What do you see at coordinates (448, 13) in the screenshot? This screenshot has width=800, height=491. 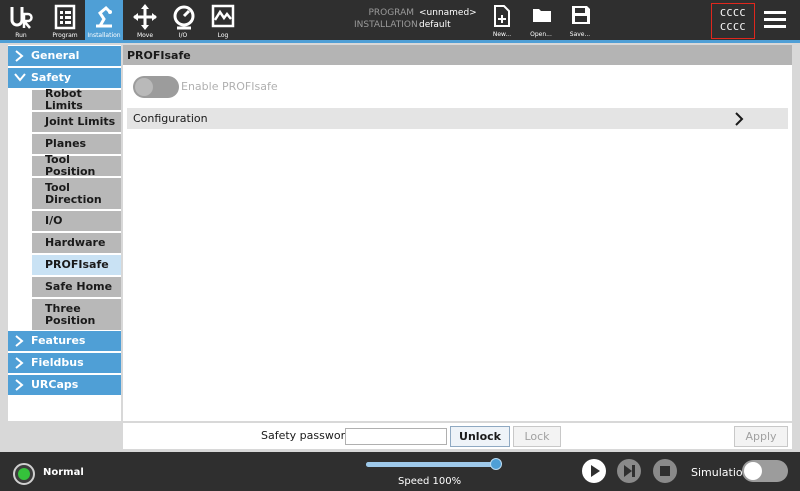 I see `program-name: <unnamed>` at bounding box center [448, 13].